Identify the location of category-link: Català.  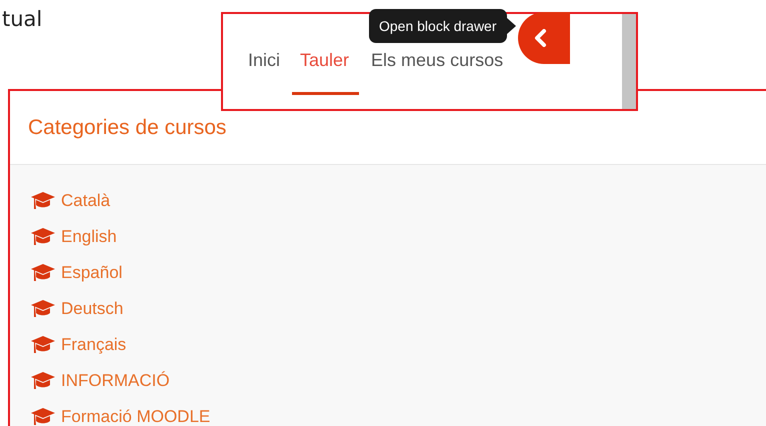
(85, 201).